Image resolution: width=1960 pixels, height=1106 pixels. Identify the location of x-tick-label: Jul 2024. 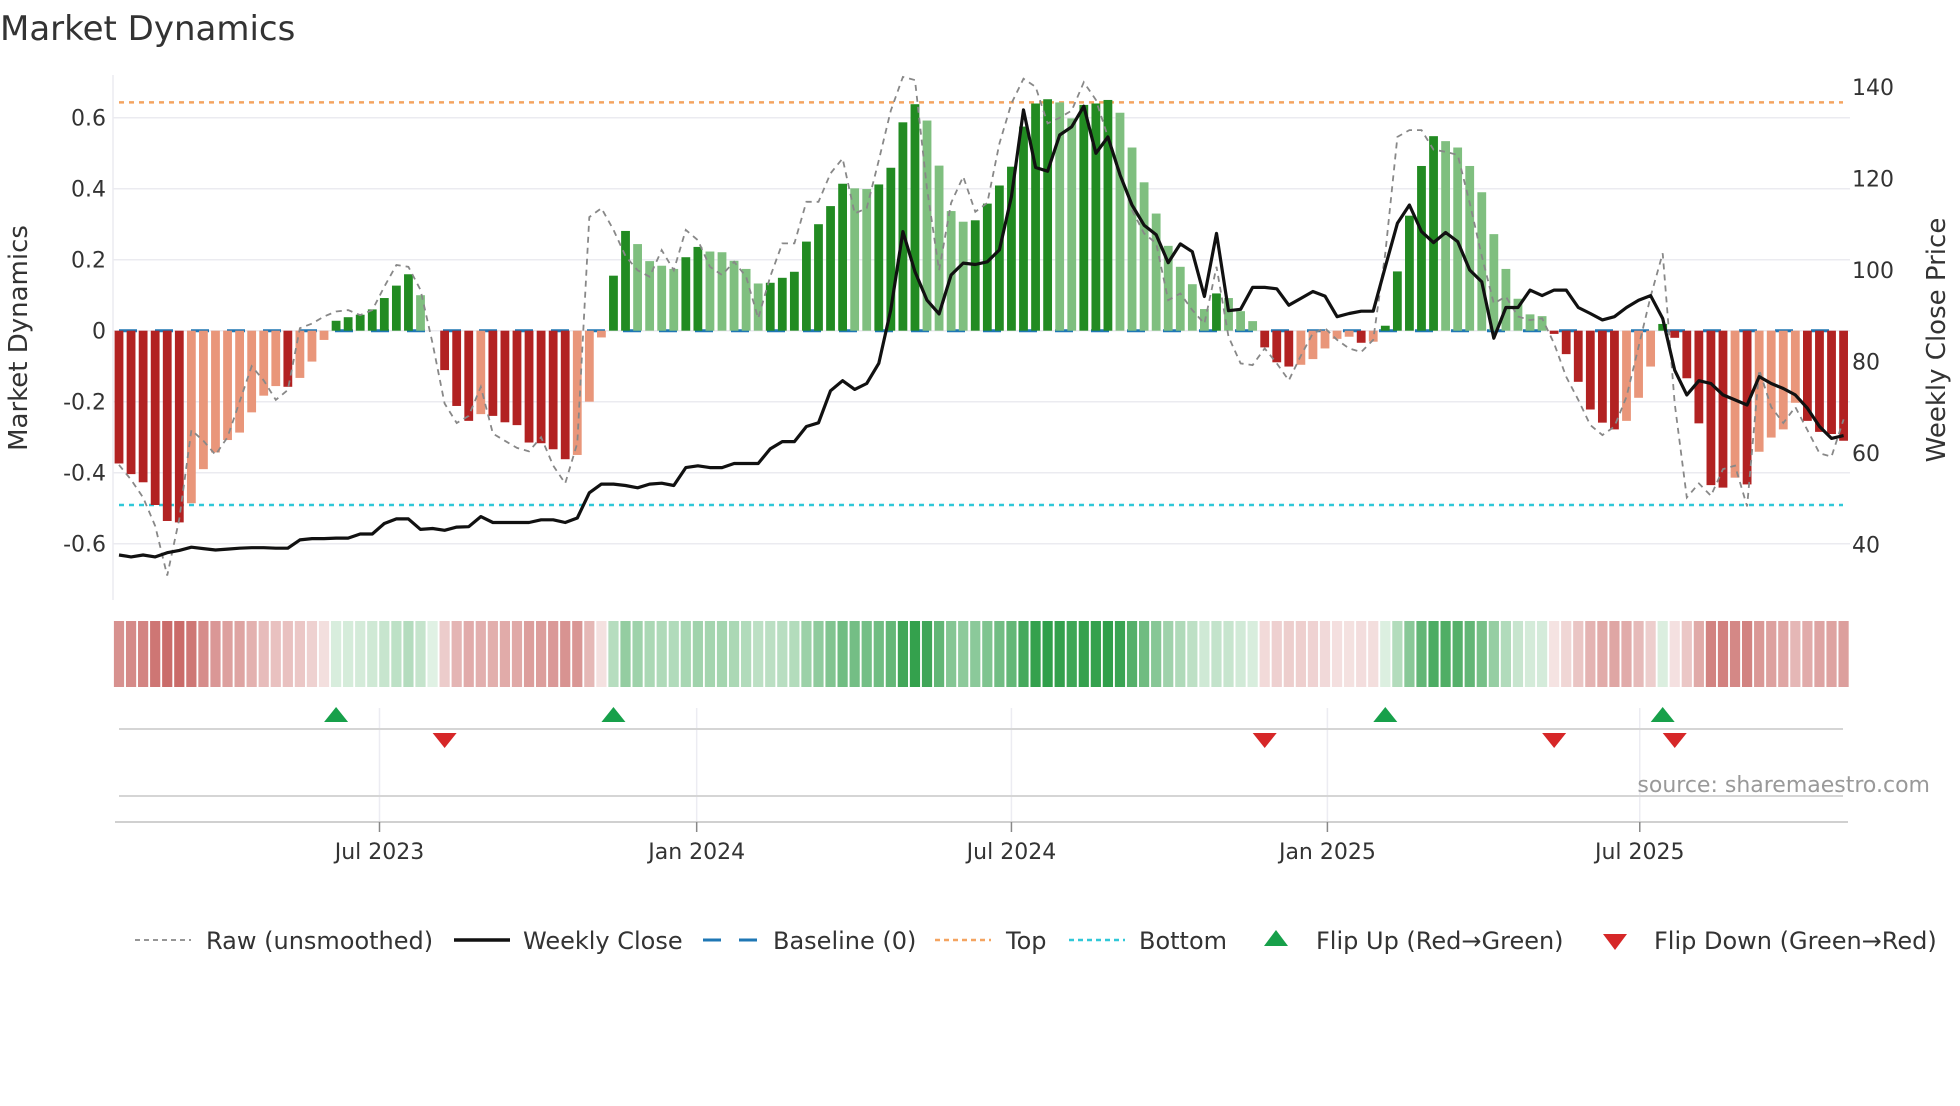
(1011, 852).